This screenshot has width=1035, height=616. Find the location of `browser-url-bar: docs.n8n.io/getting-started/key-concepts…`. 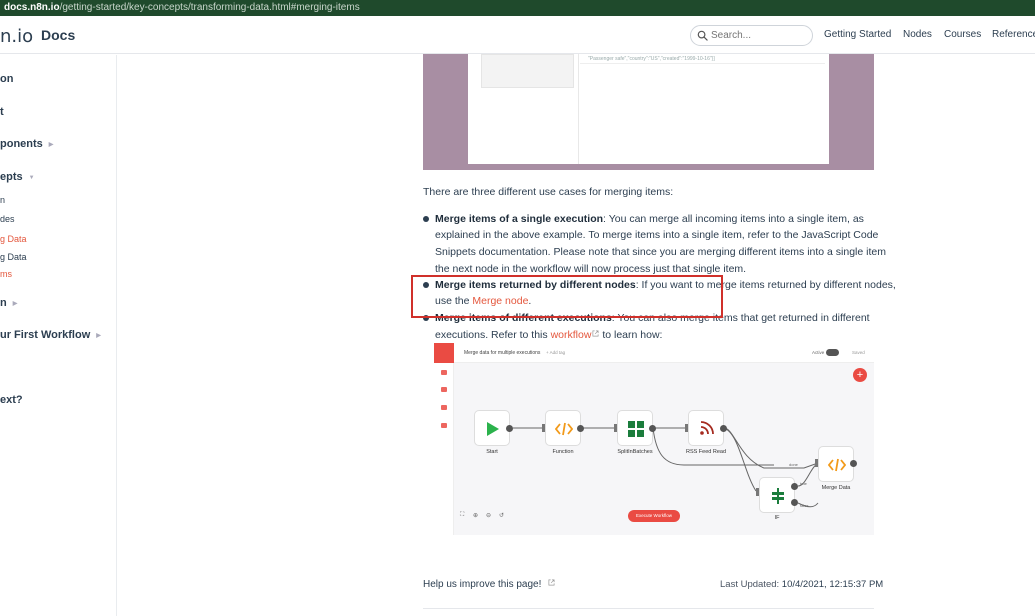

browser-url-bar: docs.n8n.io/getting-started/key-concepts… is located at coordinates (517, 8).